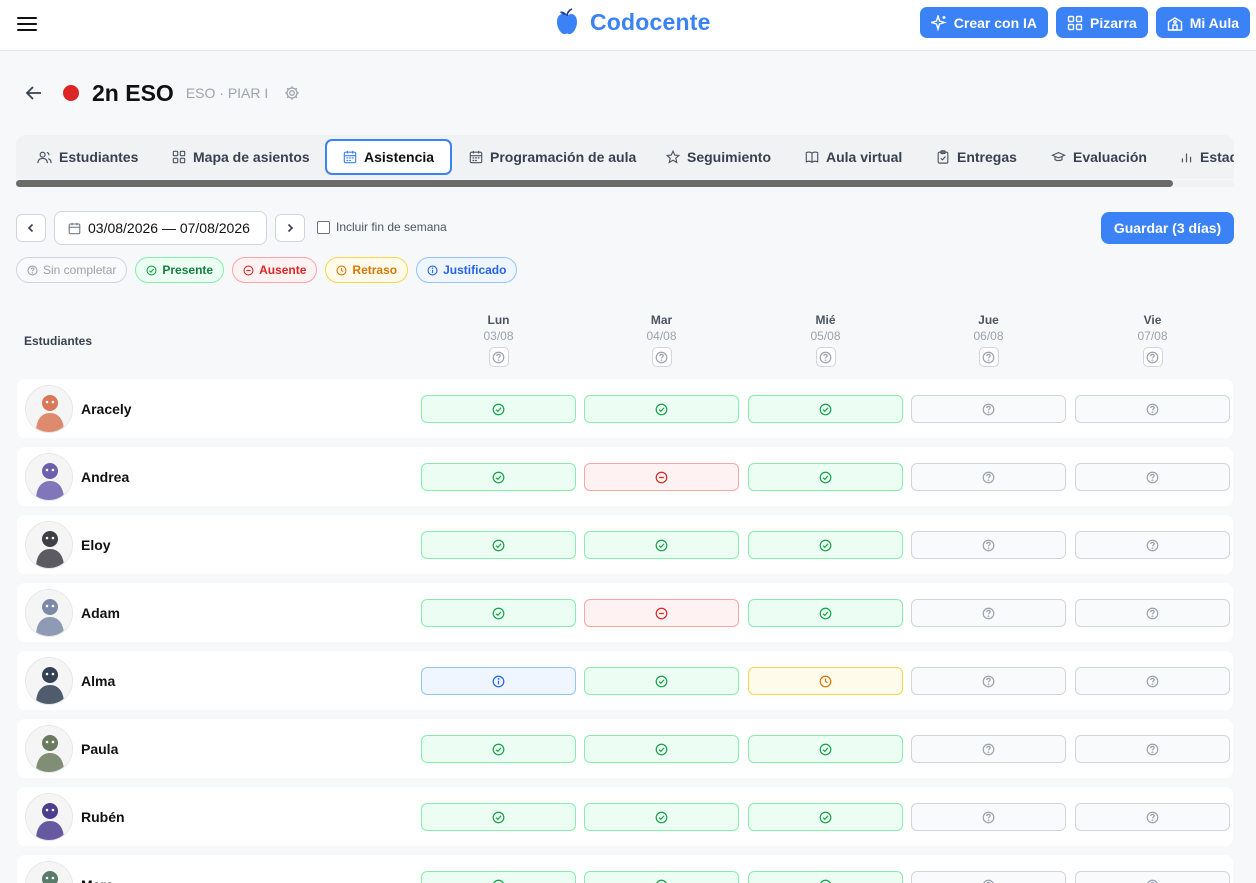 This screenshot has width=1256, height=883. Describe the element at coordinates (160, 228) in the screenshot. I see `date-range-picker: 03/08/2026 — 07/08/2026` at that location.